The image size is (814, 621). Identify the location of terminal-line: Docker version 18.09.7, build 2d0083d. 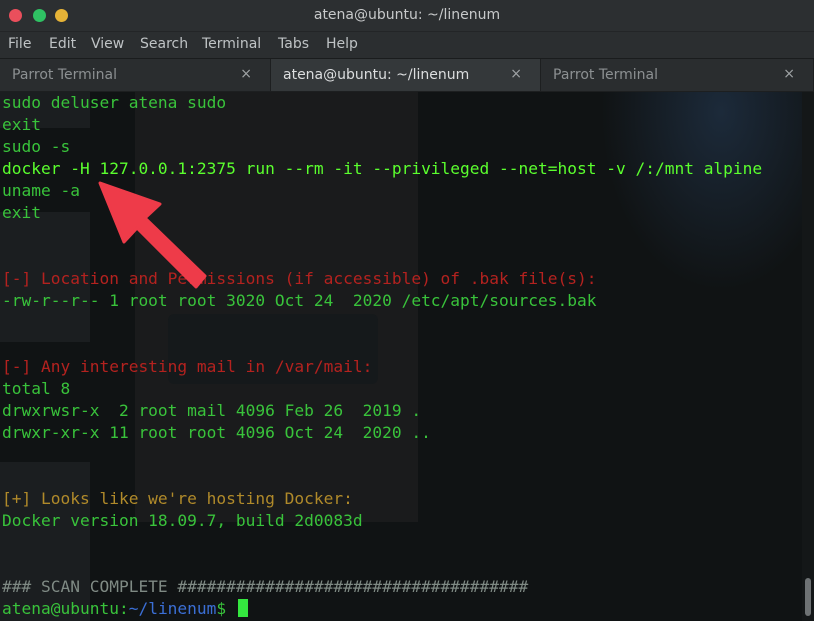
(182, 520).